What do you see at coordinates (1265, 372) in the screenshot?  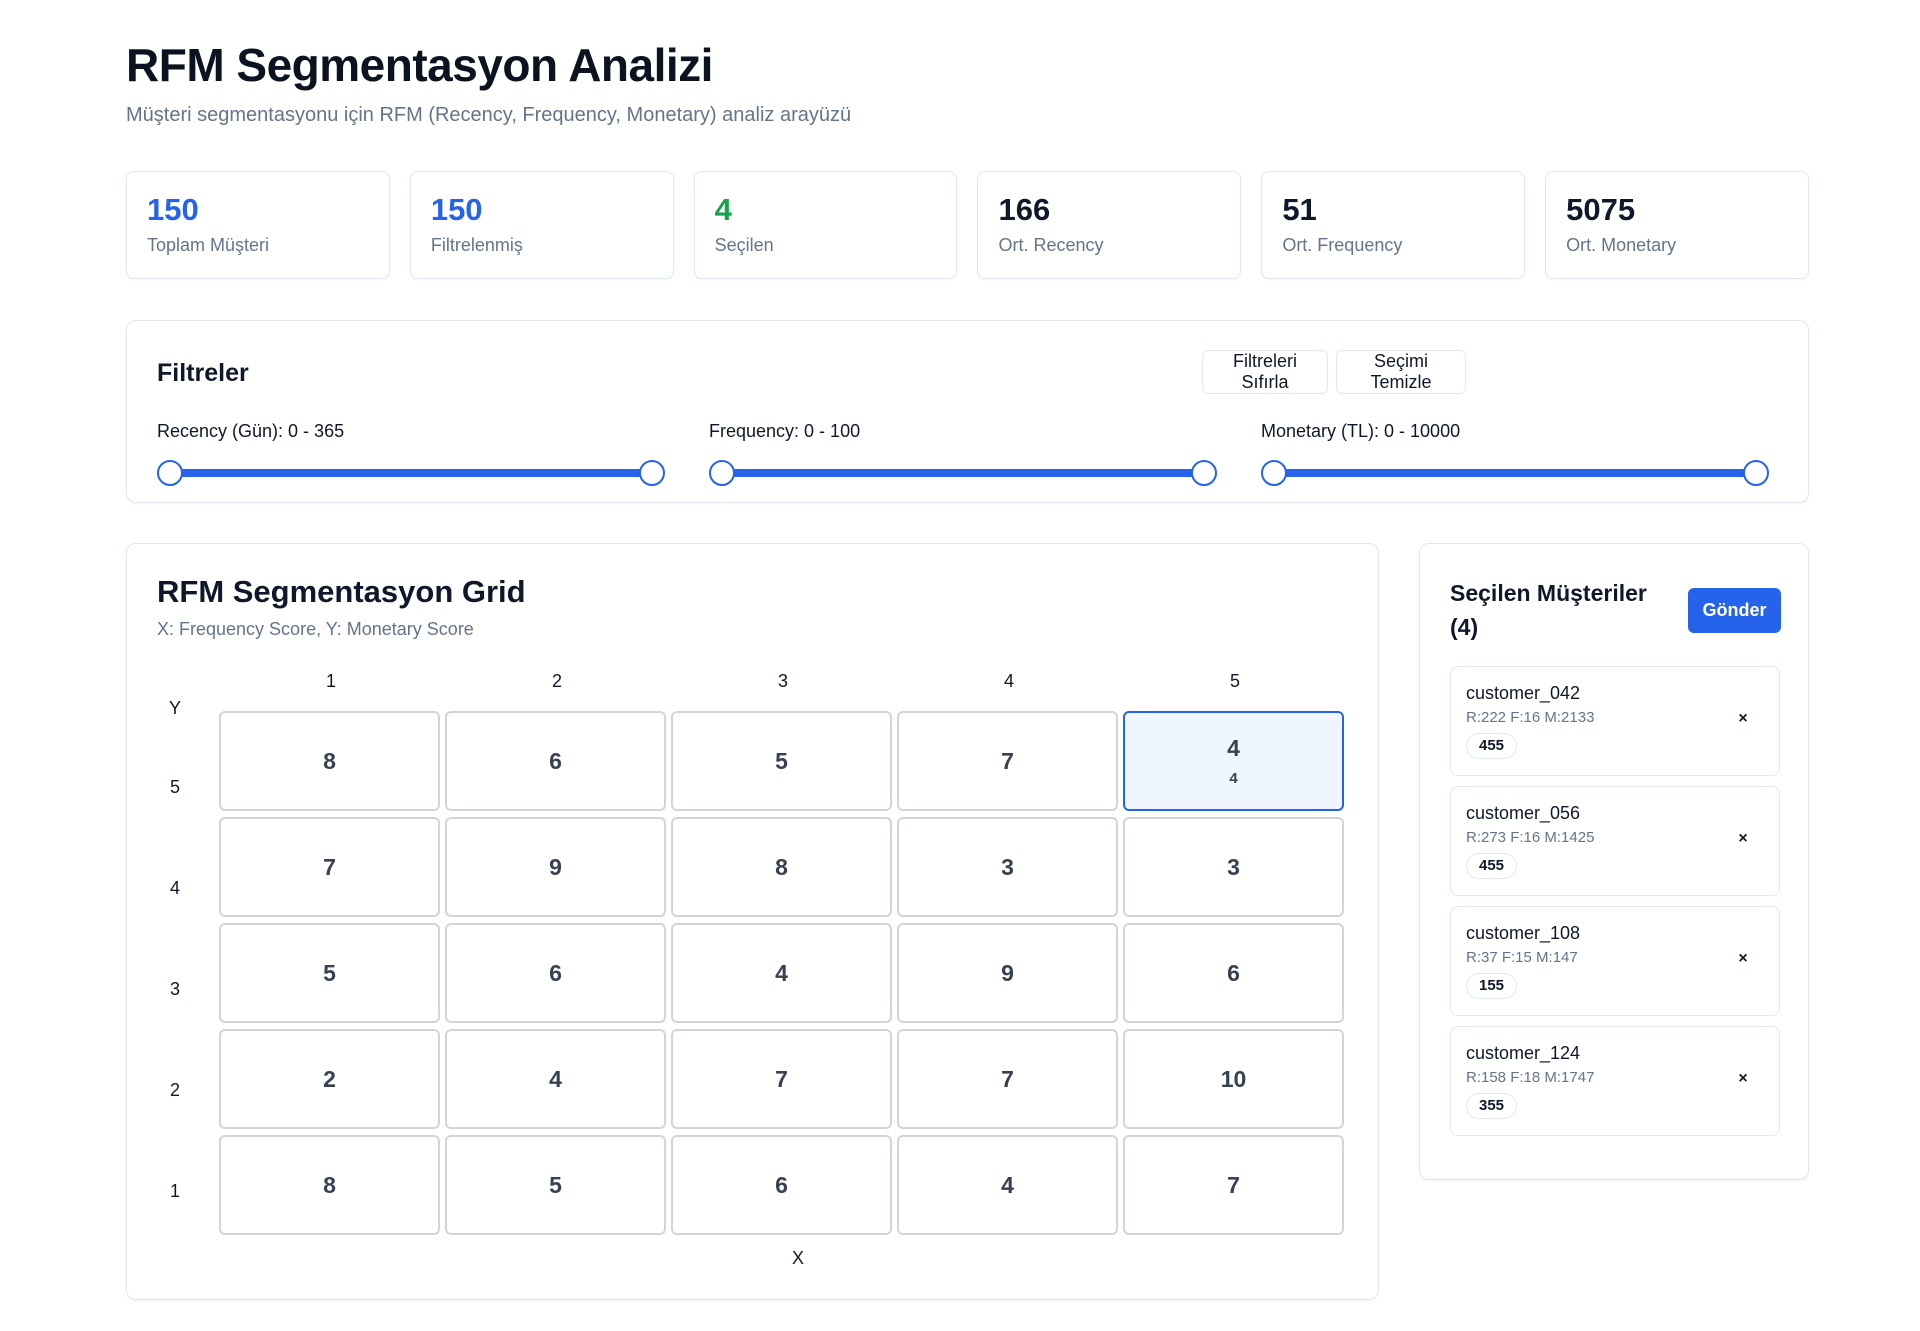 I see `reset-filters-button: Filtreleri Sıfırla` at bounding box center [1265, 372].